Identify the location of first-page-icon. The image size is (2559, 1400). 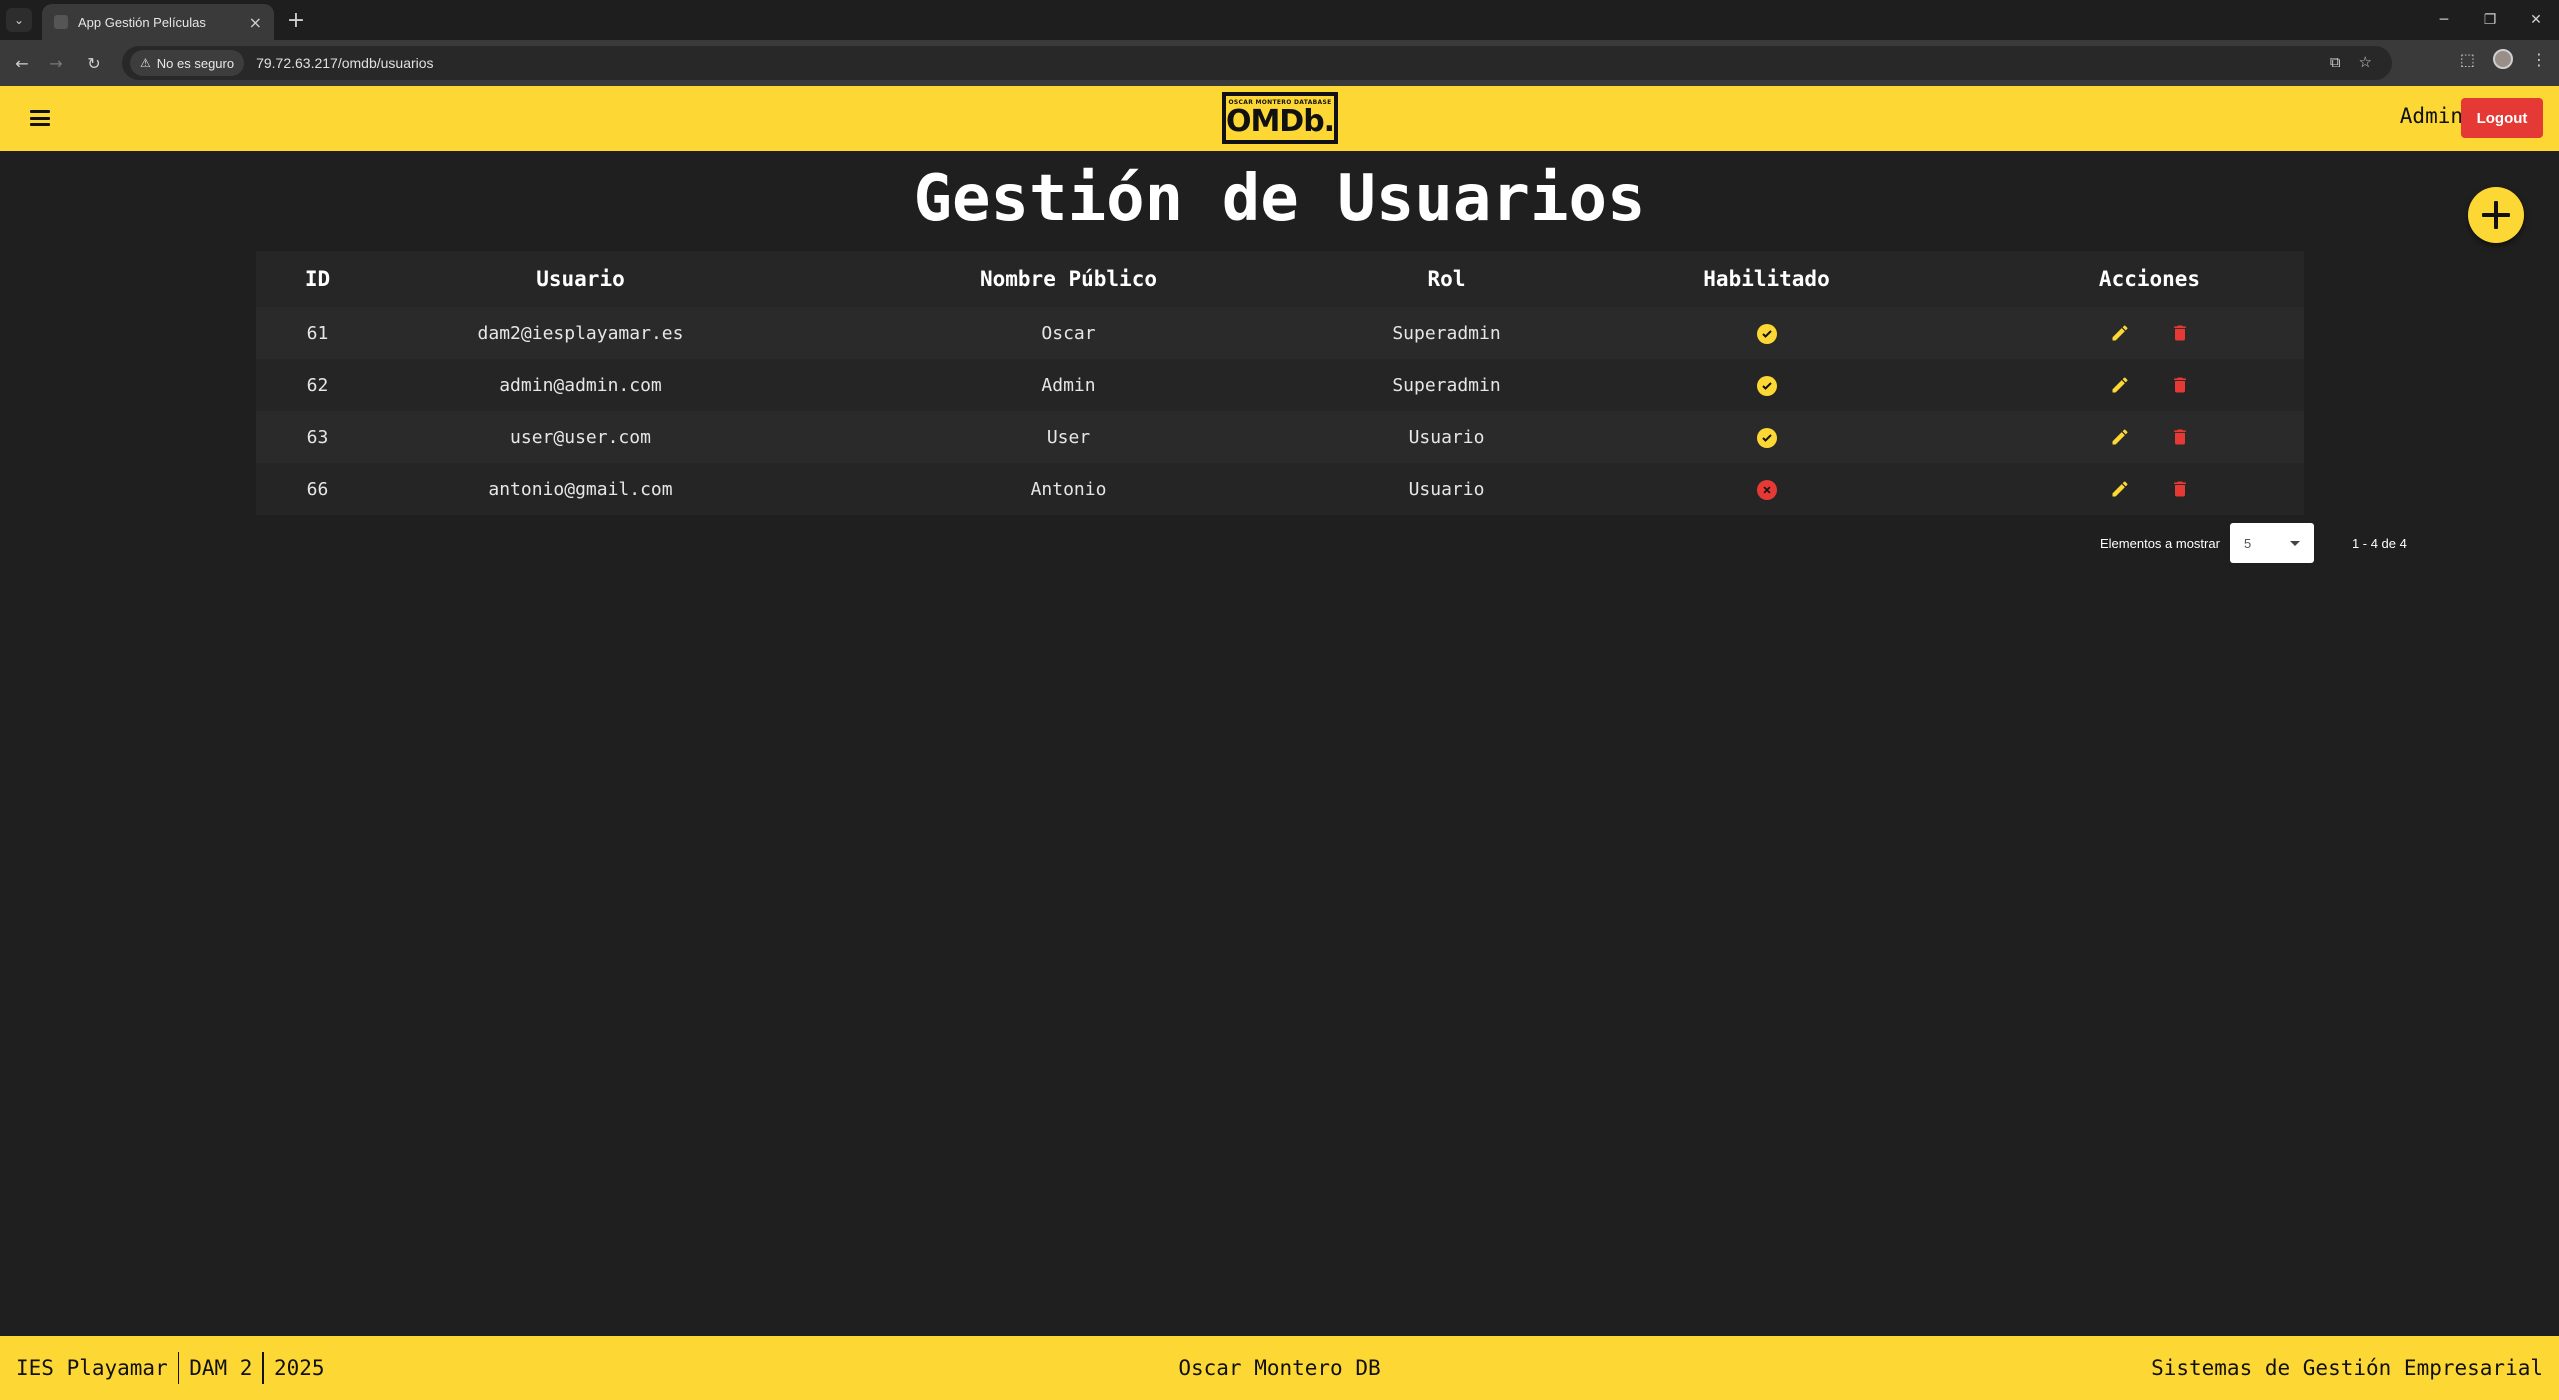
(2440, 543).